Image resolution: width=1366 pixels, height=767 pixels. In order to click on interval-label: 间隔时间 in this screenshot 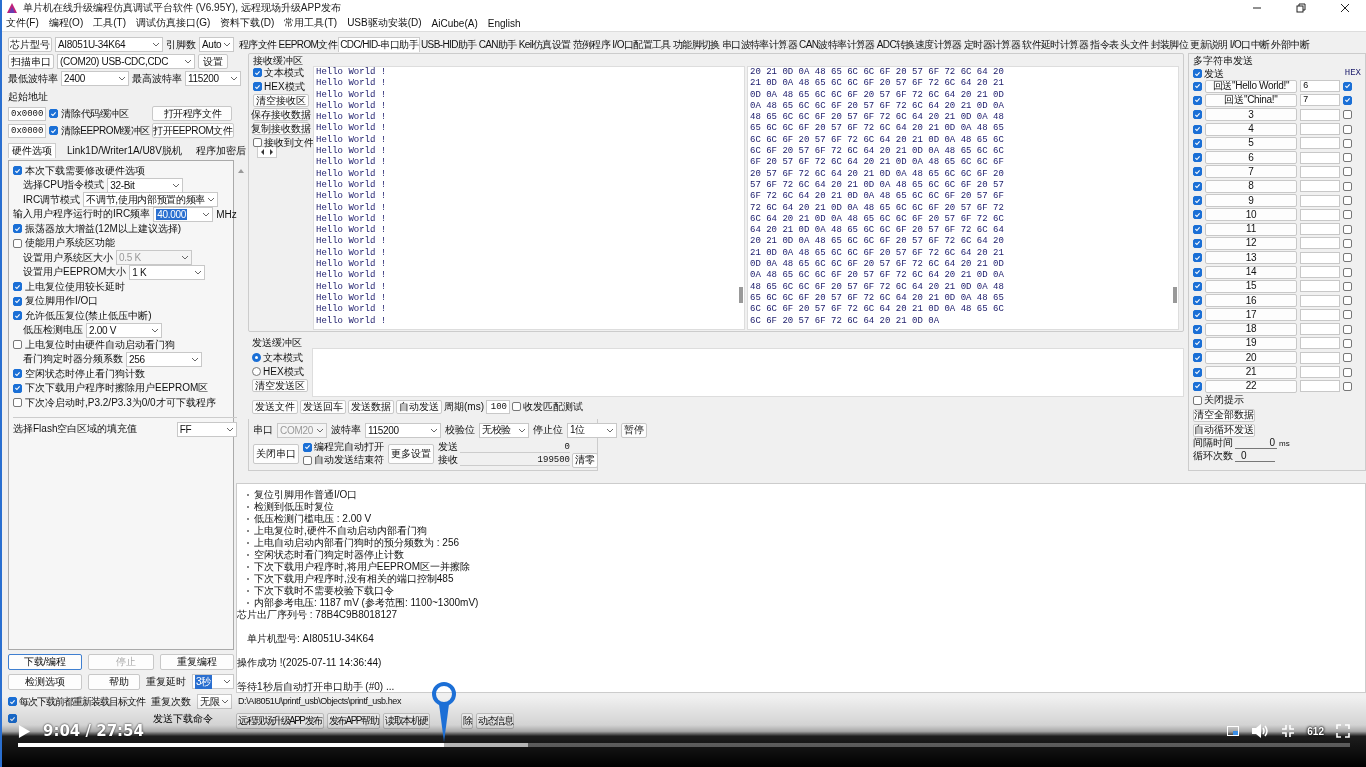, I will do `click(1213, 443)`.